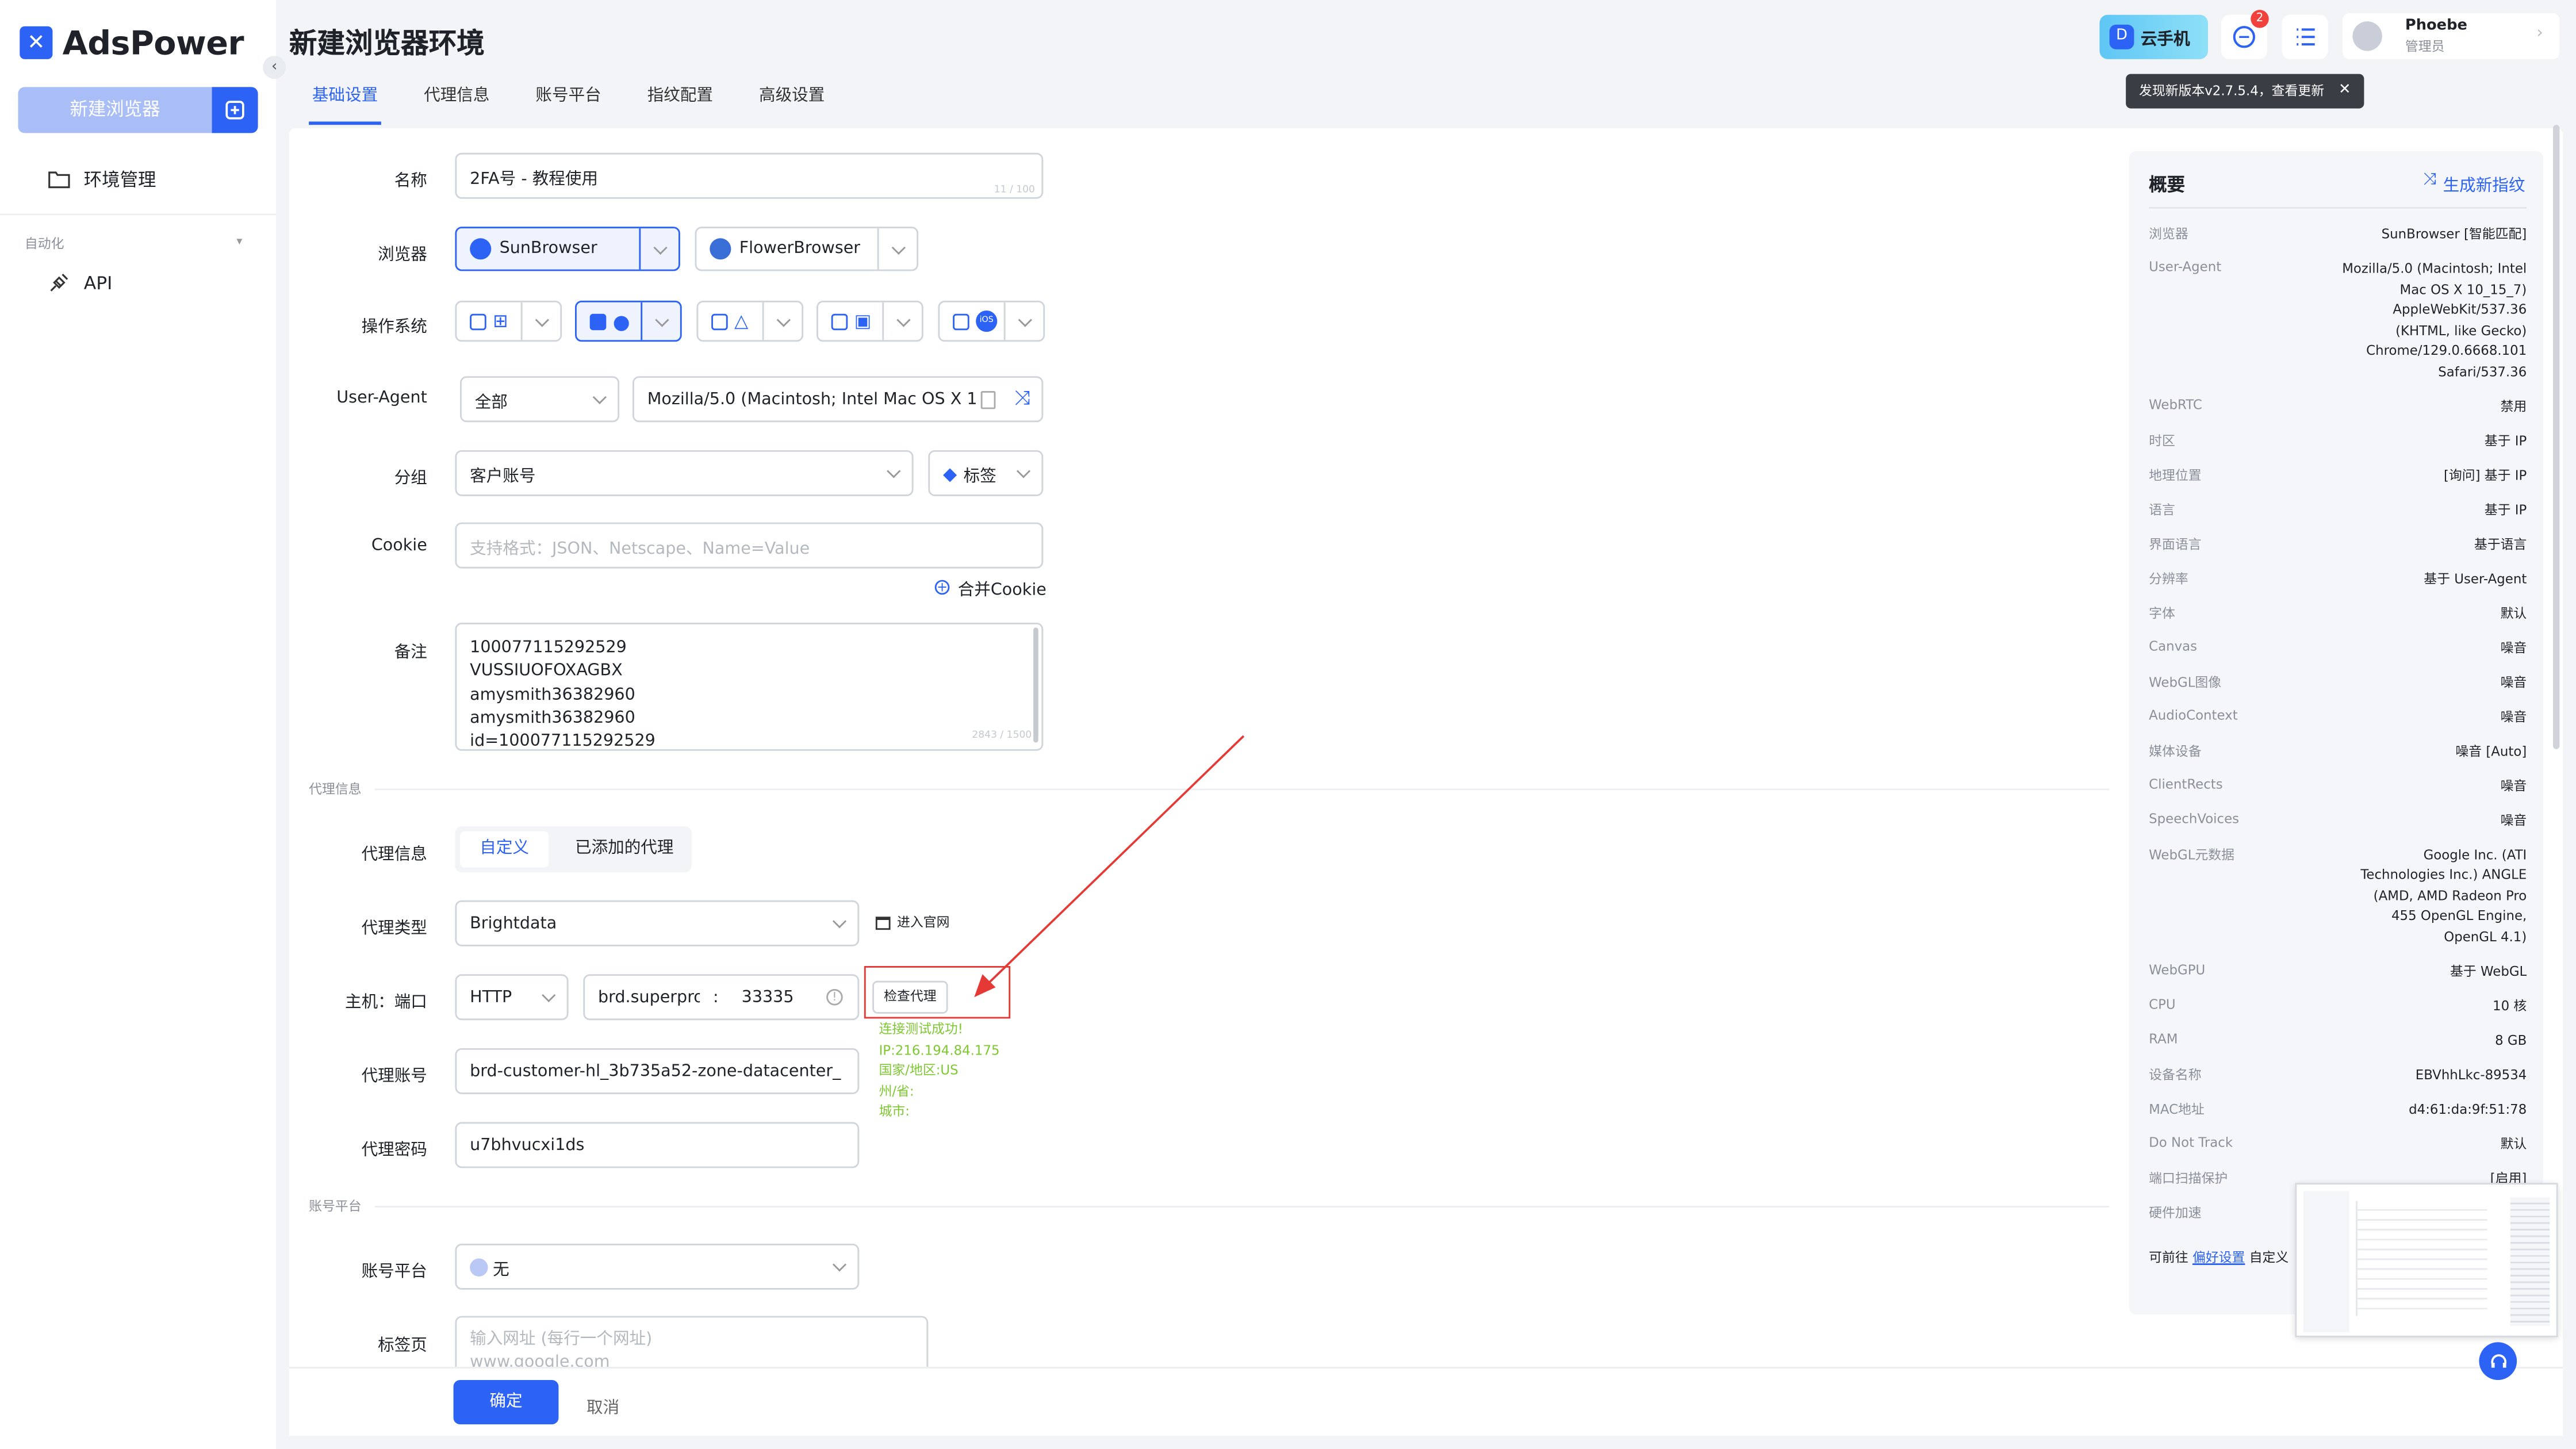 The image size is (2576, 1449). I want to click on tab-bar: 基础设置 代理信息 账号平台 指纹配置 高级设置, so click(568, 98).